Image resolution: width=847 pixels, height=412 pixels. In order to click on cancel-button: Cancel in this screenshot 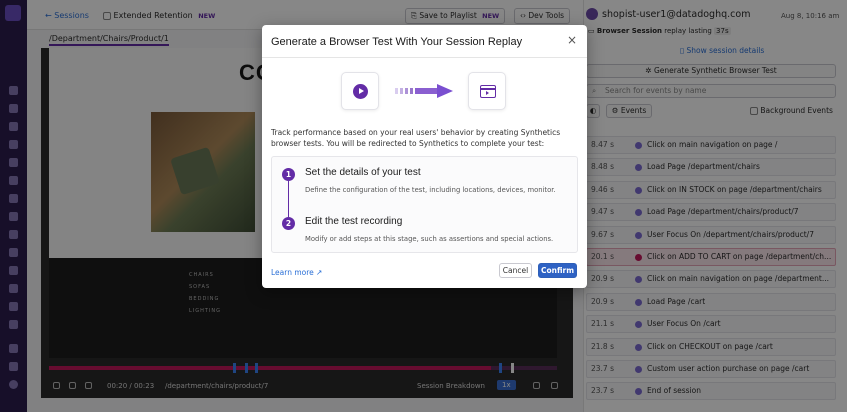, I will do `click(515, 270)`.